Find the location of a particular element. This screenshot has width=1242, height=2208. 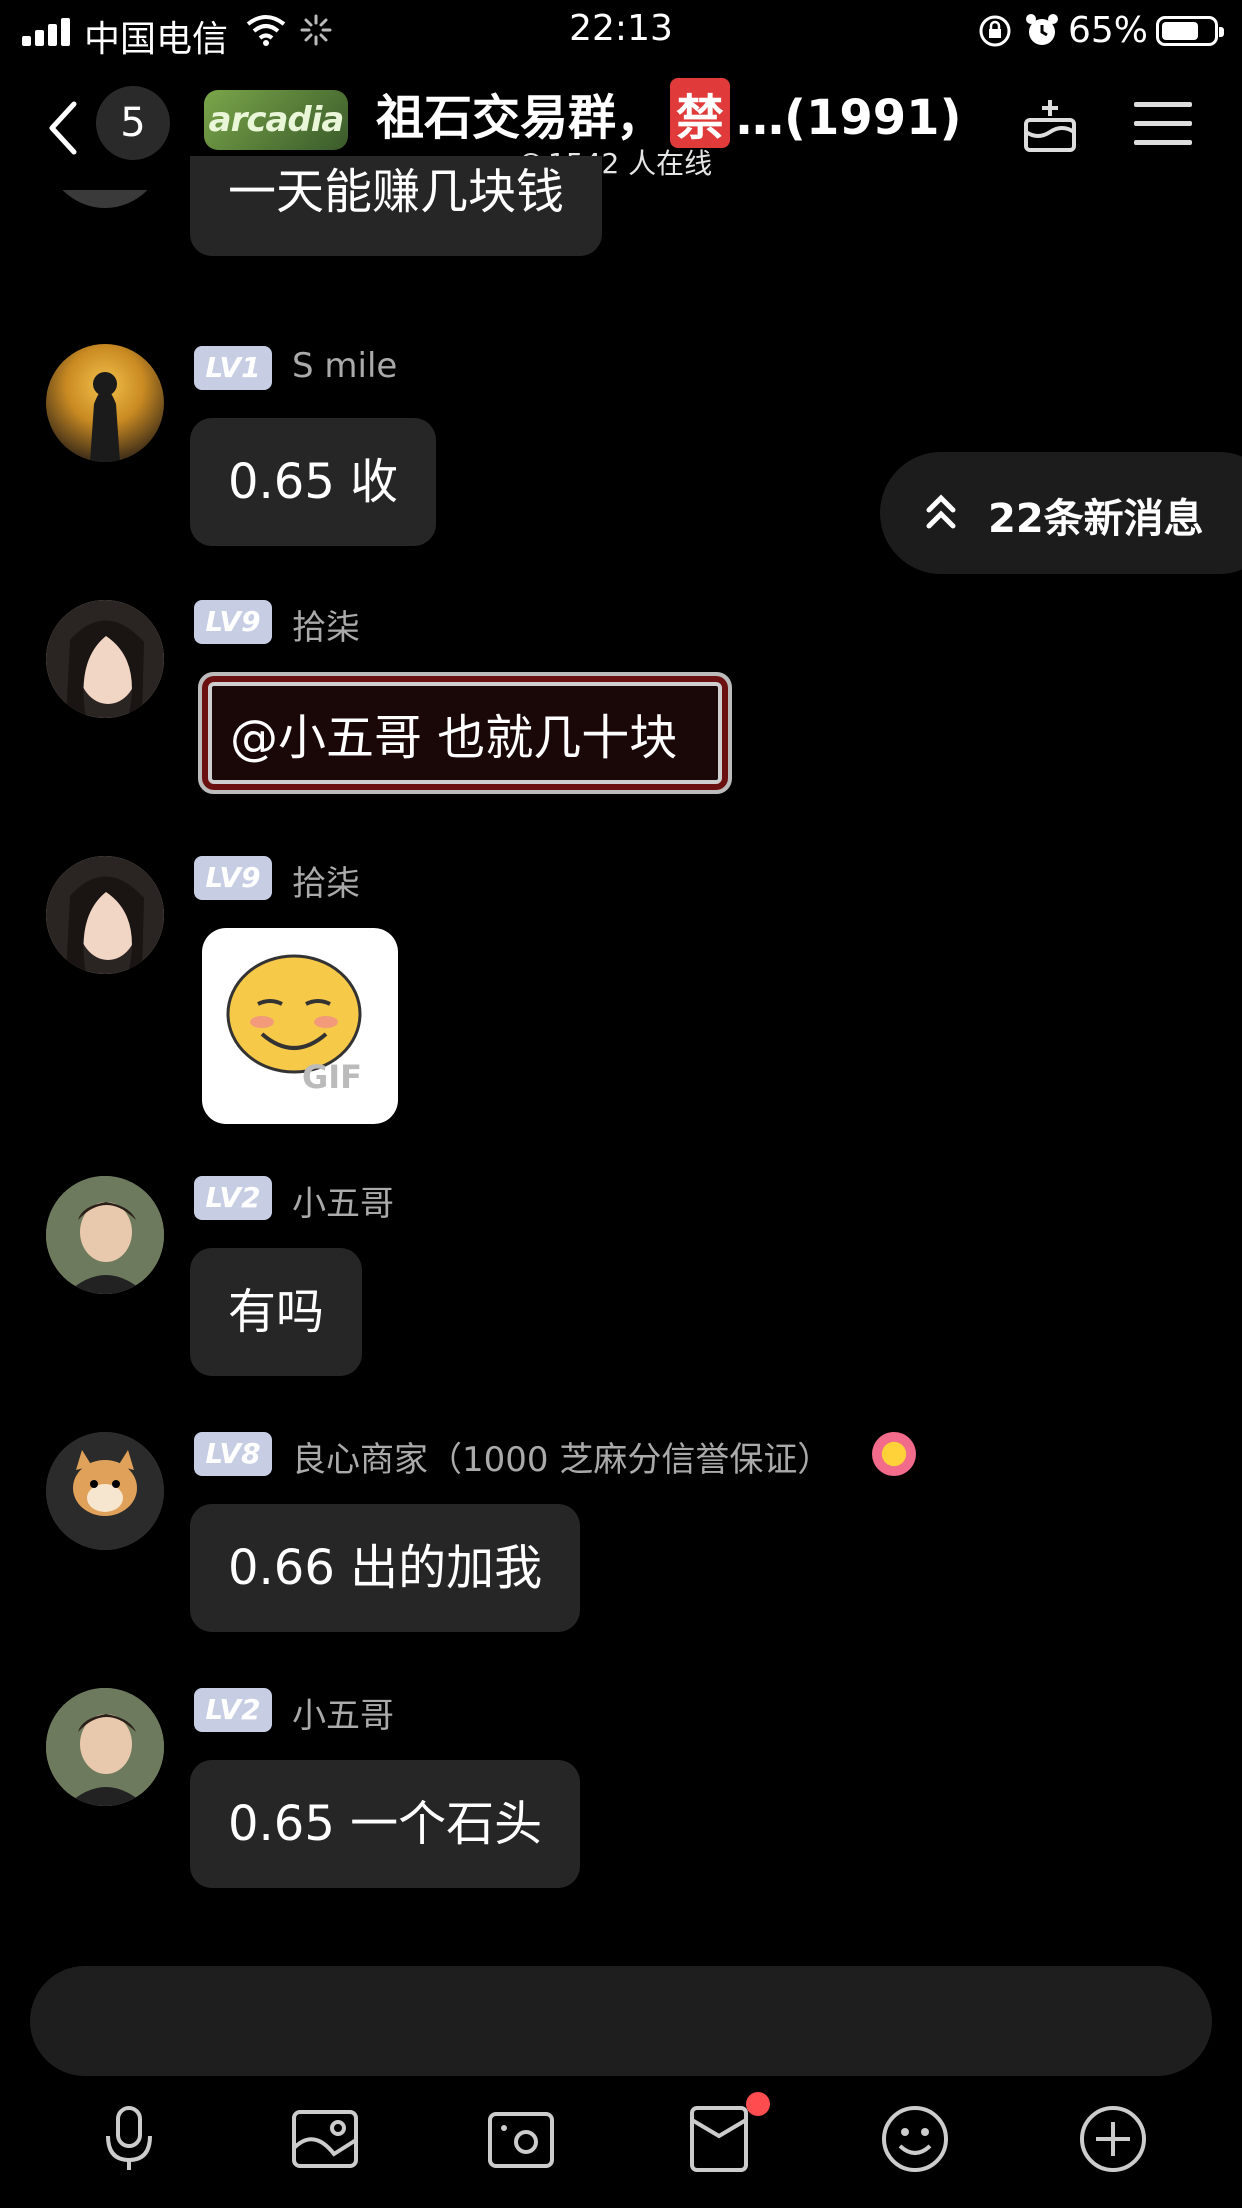

battery-percent: 65% is located at coordinates (1108, 30).